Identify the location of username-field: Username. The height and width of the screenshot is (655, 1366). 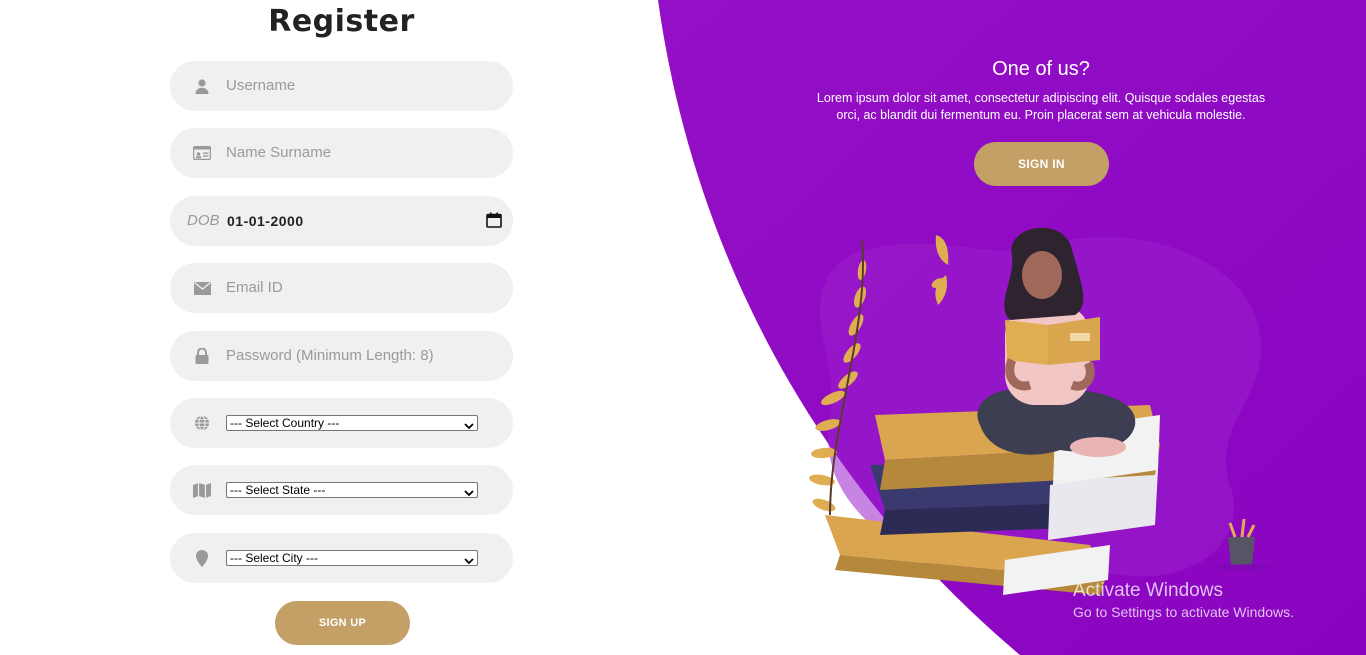
(341, 86).